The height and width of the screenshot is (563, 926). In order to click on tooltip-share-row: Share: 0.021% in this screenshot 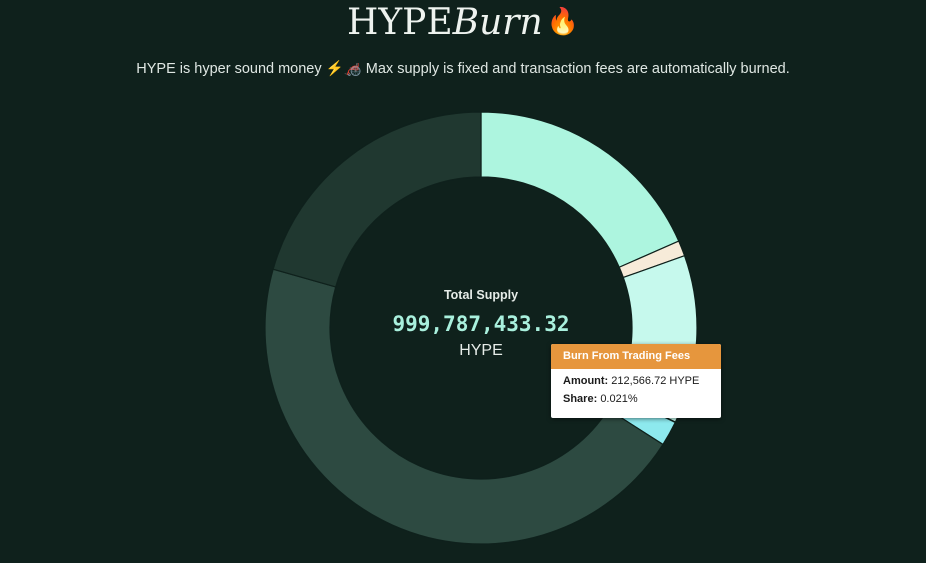, I will do `click(636, 399)`.